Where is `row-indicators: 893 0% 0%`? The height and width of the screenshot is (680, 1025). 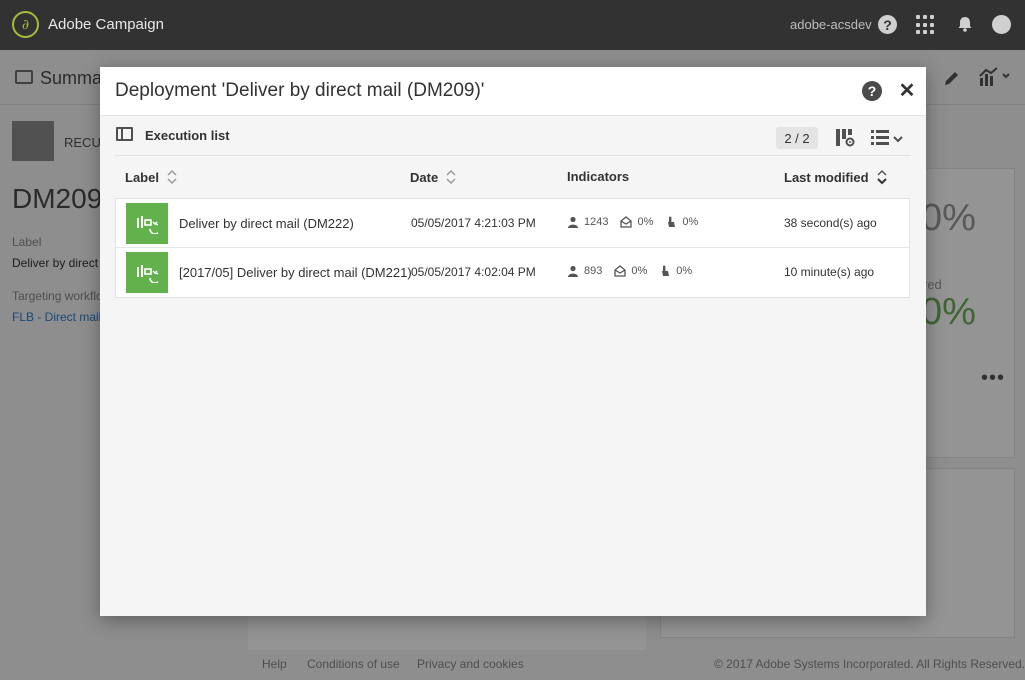
row-indicators: 893 0% 0% is located at coordinates (629, 271).